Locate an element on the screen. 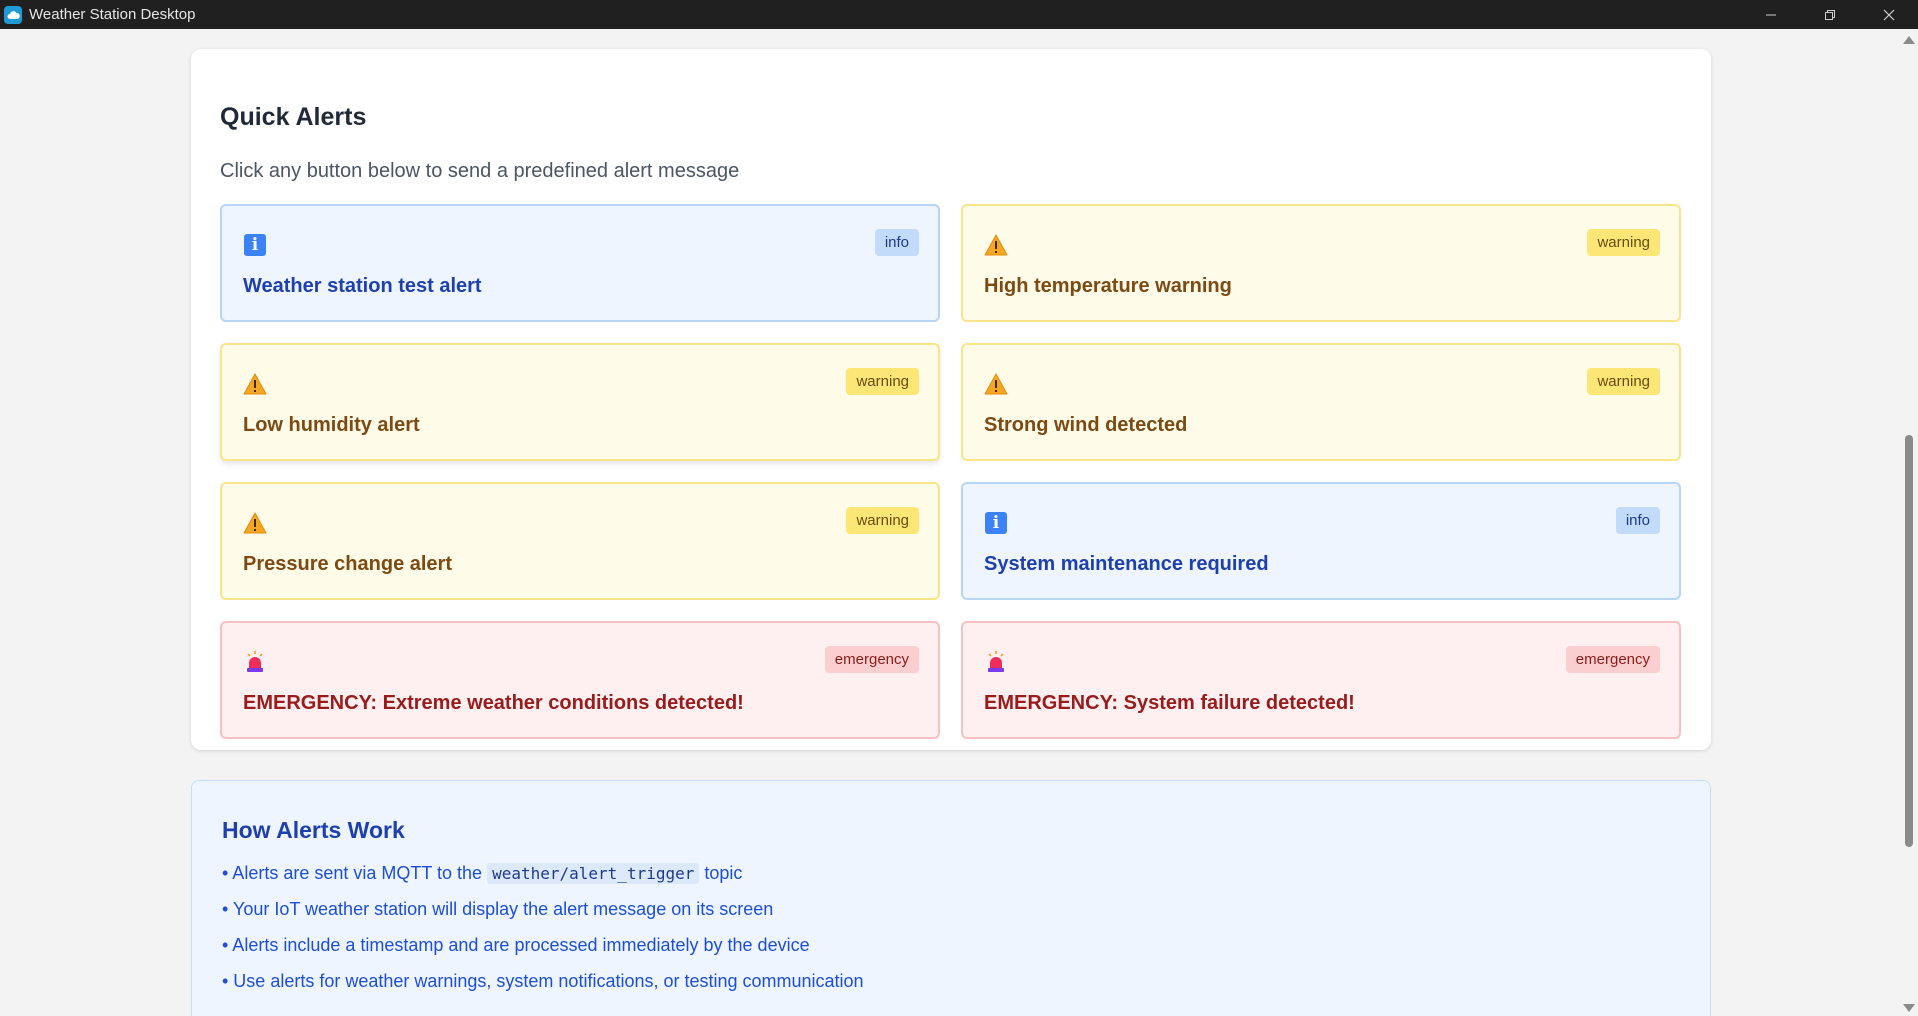  alert-button-test: i info Weather station test alert is located at coordinates (580, 263).